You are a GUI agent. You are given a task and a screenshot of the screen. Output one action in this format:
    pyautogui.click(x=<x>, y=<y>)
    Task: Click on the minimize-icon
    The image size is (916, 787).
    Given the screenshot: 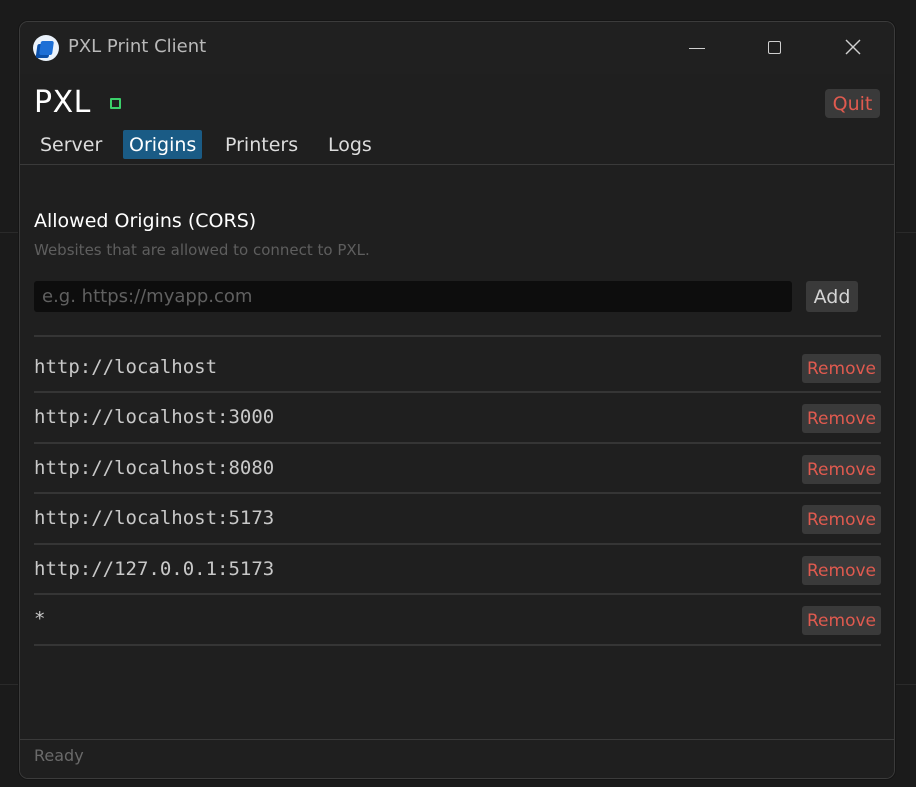 What is the action you would take?
    pyautogui.click(x=697, y=48)
    